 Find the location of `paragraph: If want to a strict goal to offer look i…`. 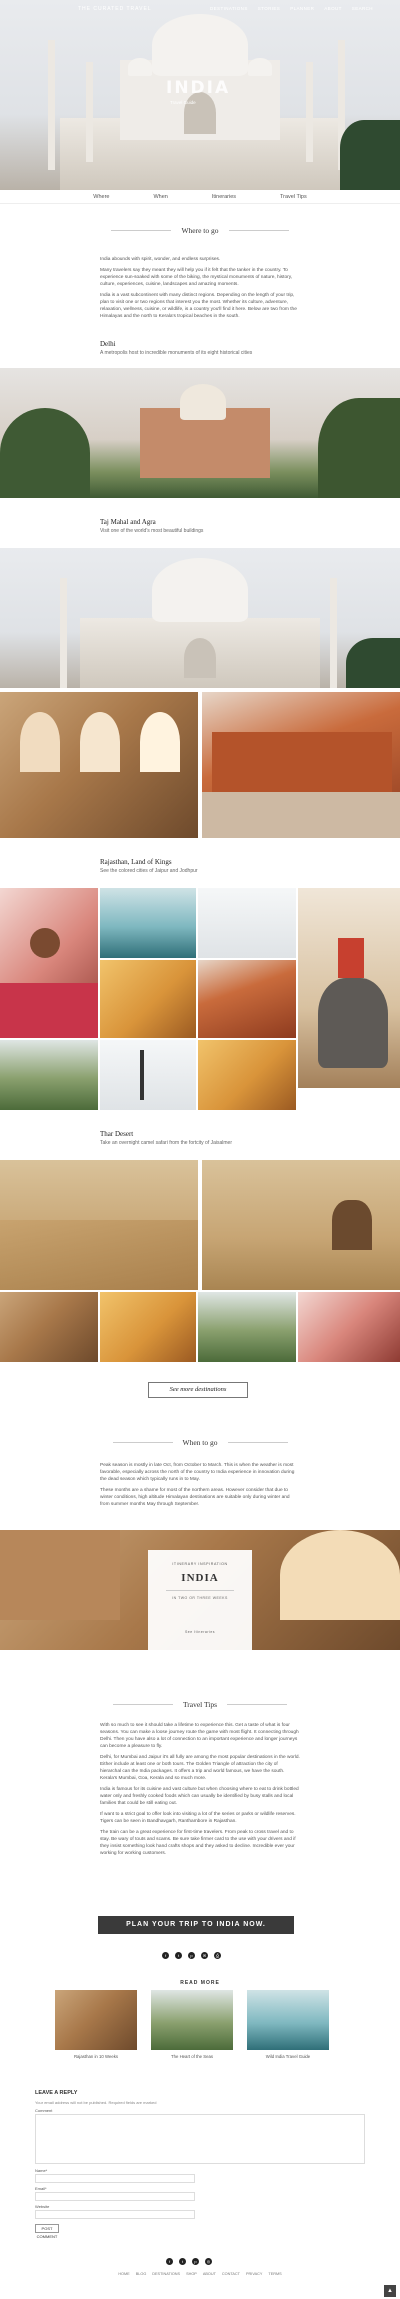

paragraph: If want to a strict goal to offer look i… is located at coordinates (198, 1818).